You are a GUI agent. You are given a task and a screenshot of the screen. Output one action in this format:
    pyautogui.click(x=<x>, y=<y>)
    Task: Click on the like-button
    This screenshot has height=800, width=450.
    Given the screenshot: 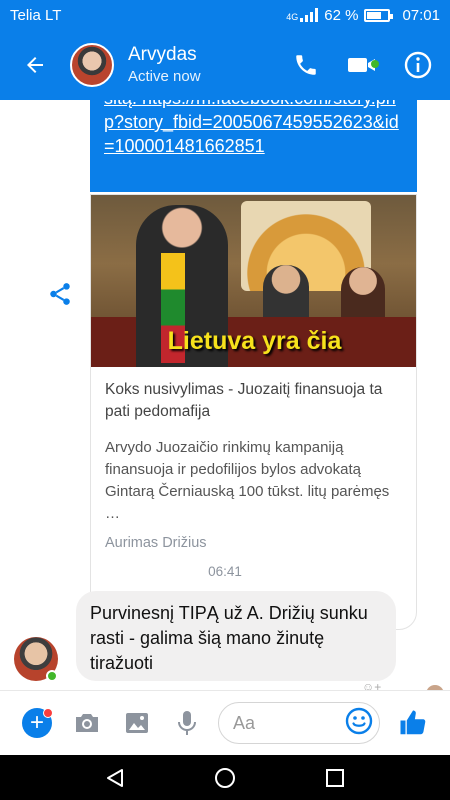 What is the action you would take?
    pyautogui.click(x=413, y=723)
    